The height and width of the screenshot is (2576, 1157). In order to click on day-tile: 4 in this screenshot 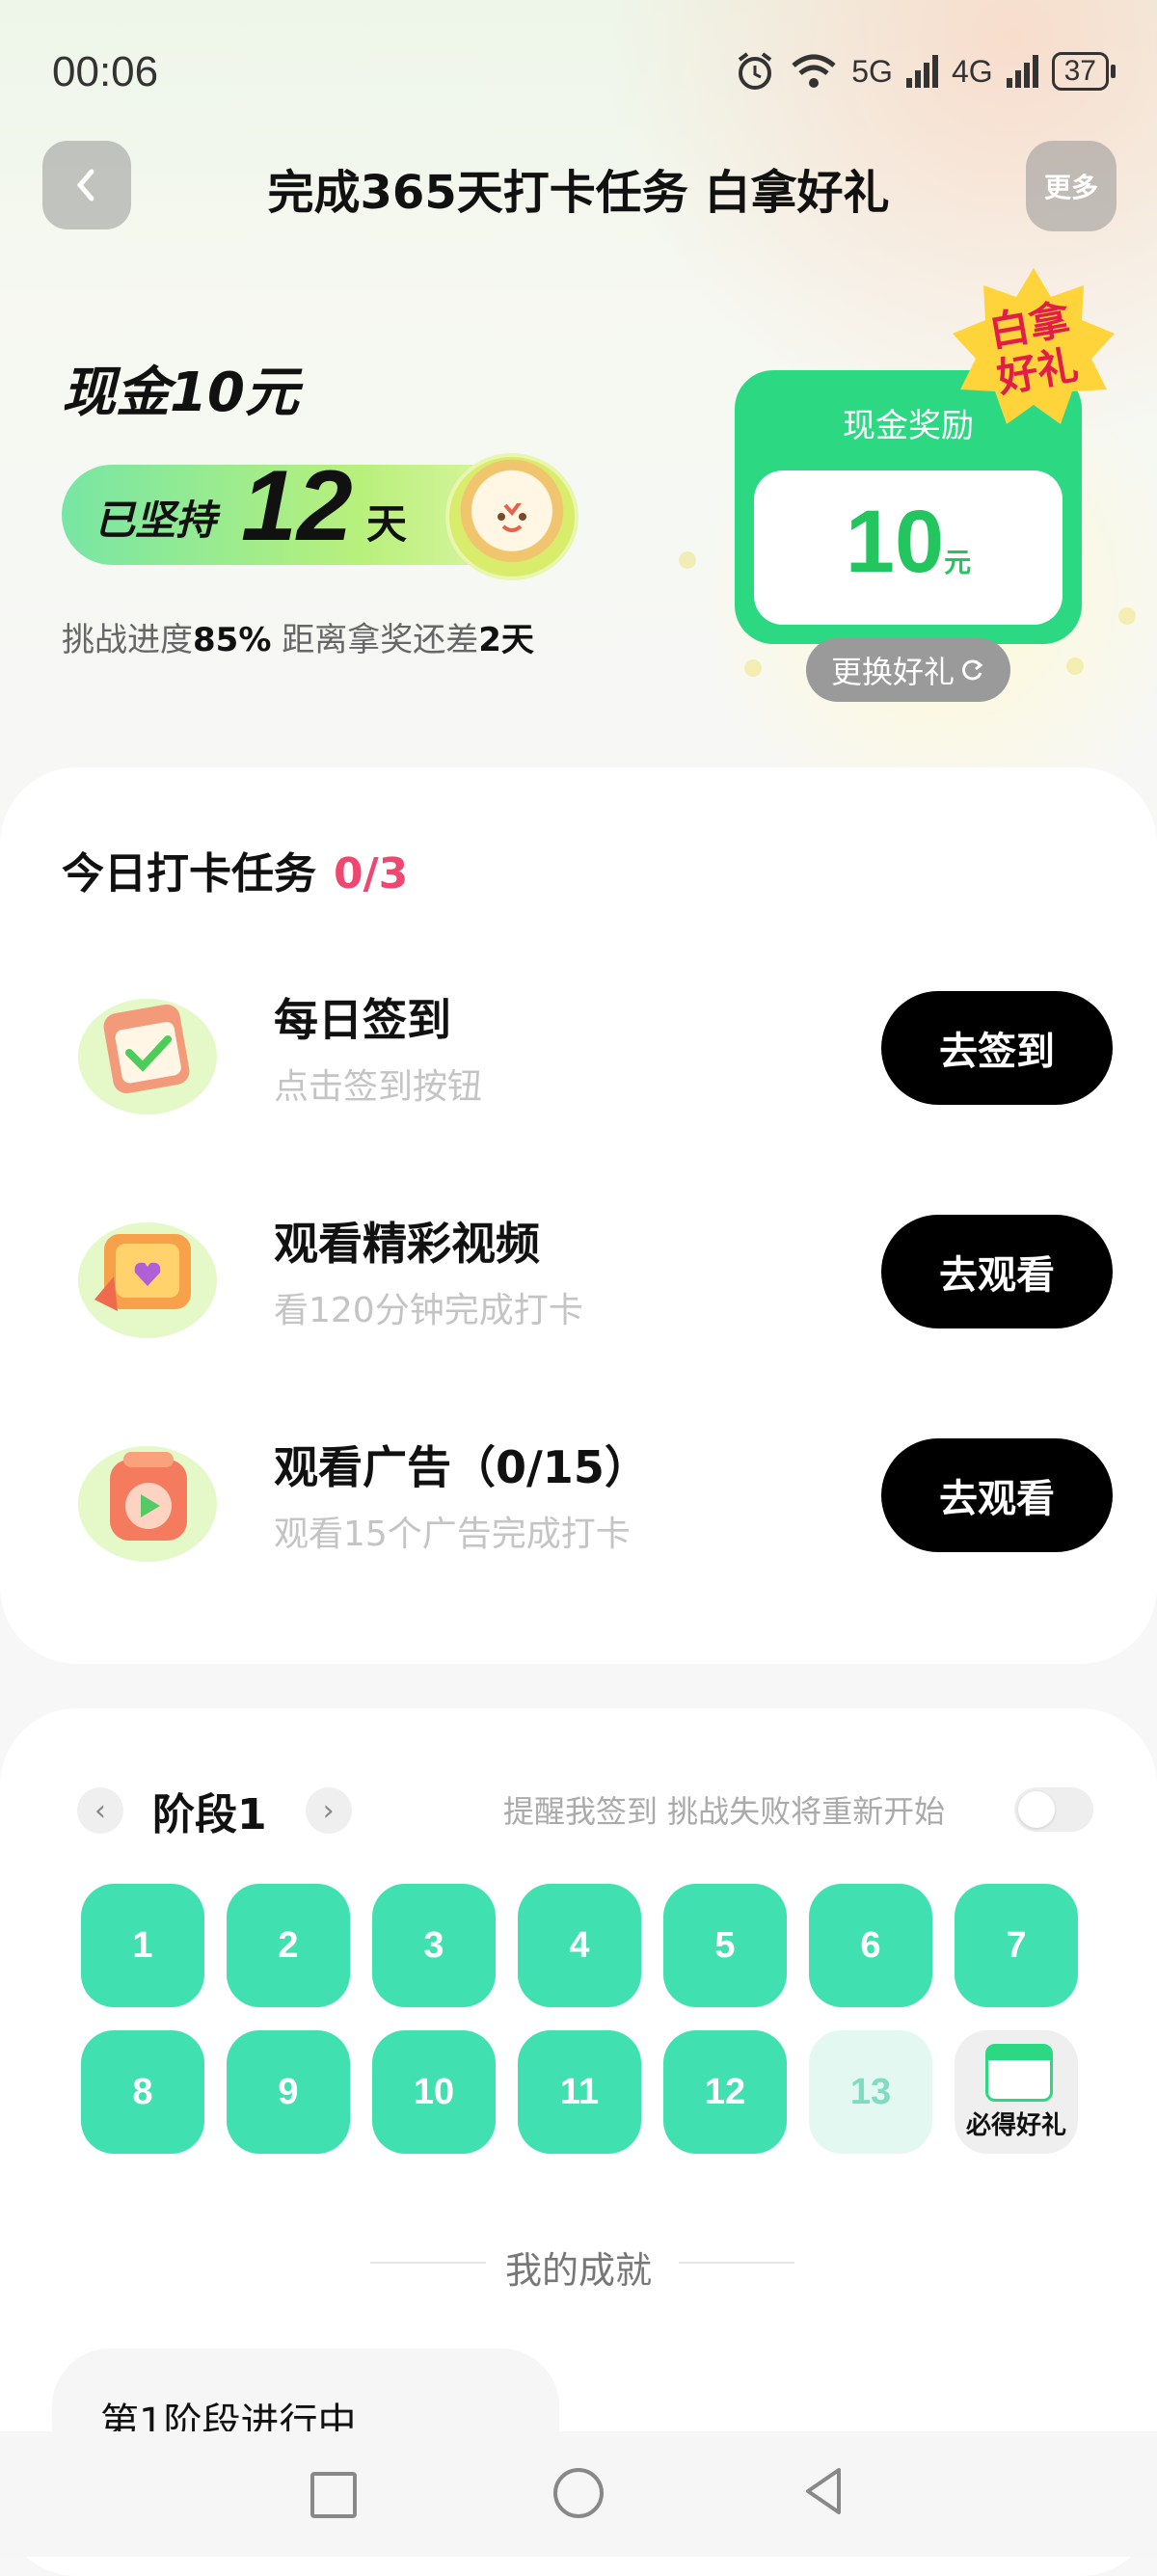, I will do `click(579, 1946)`.